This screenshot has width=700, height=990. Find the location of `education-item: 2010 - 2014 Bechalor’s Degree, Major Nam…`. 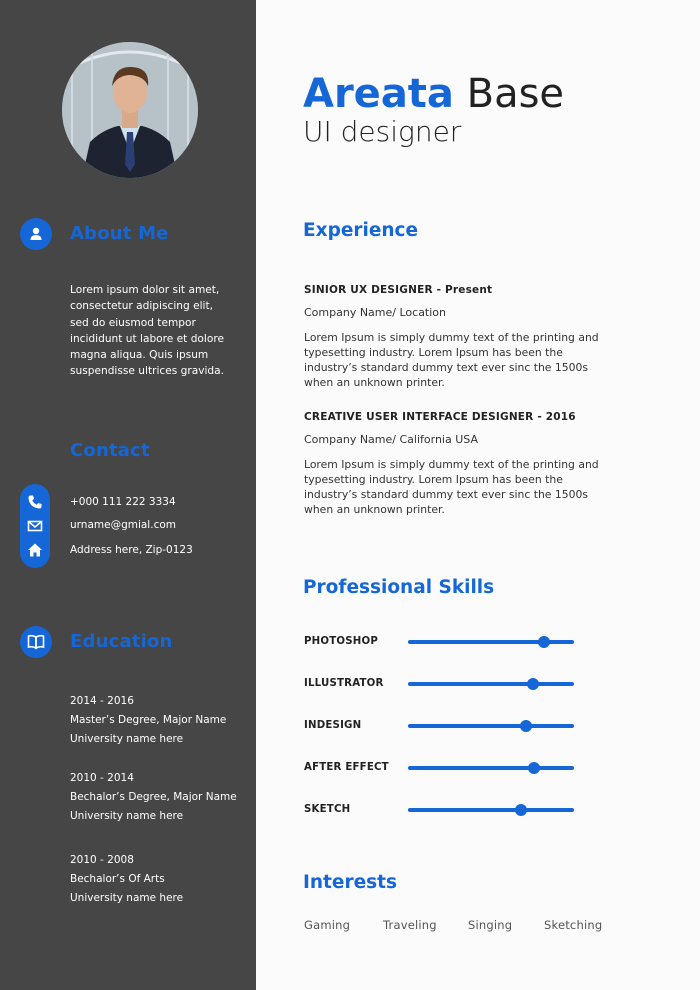

education-item: 2010 - 2014 Bechalor’s Degree, Major Nam… is located at coordinates (153, 797).